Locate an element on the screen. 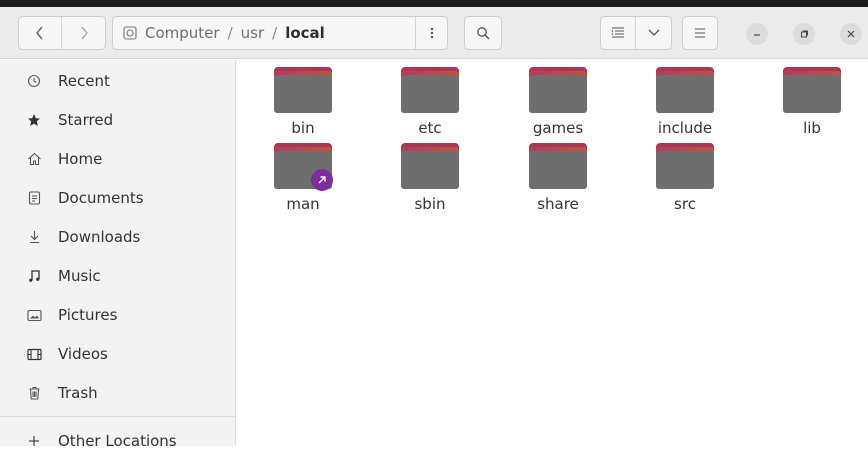 This screenshot has width=868, height=460. folder-item-etc: etc is located at coordinates (430, 102).